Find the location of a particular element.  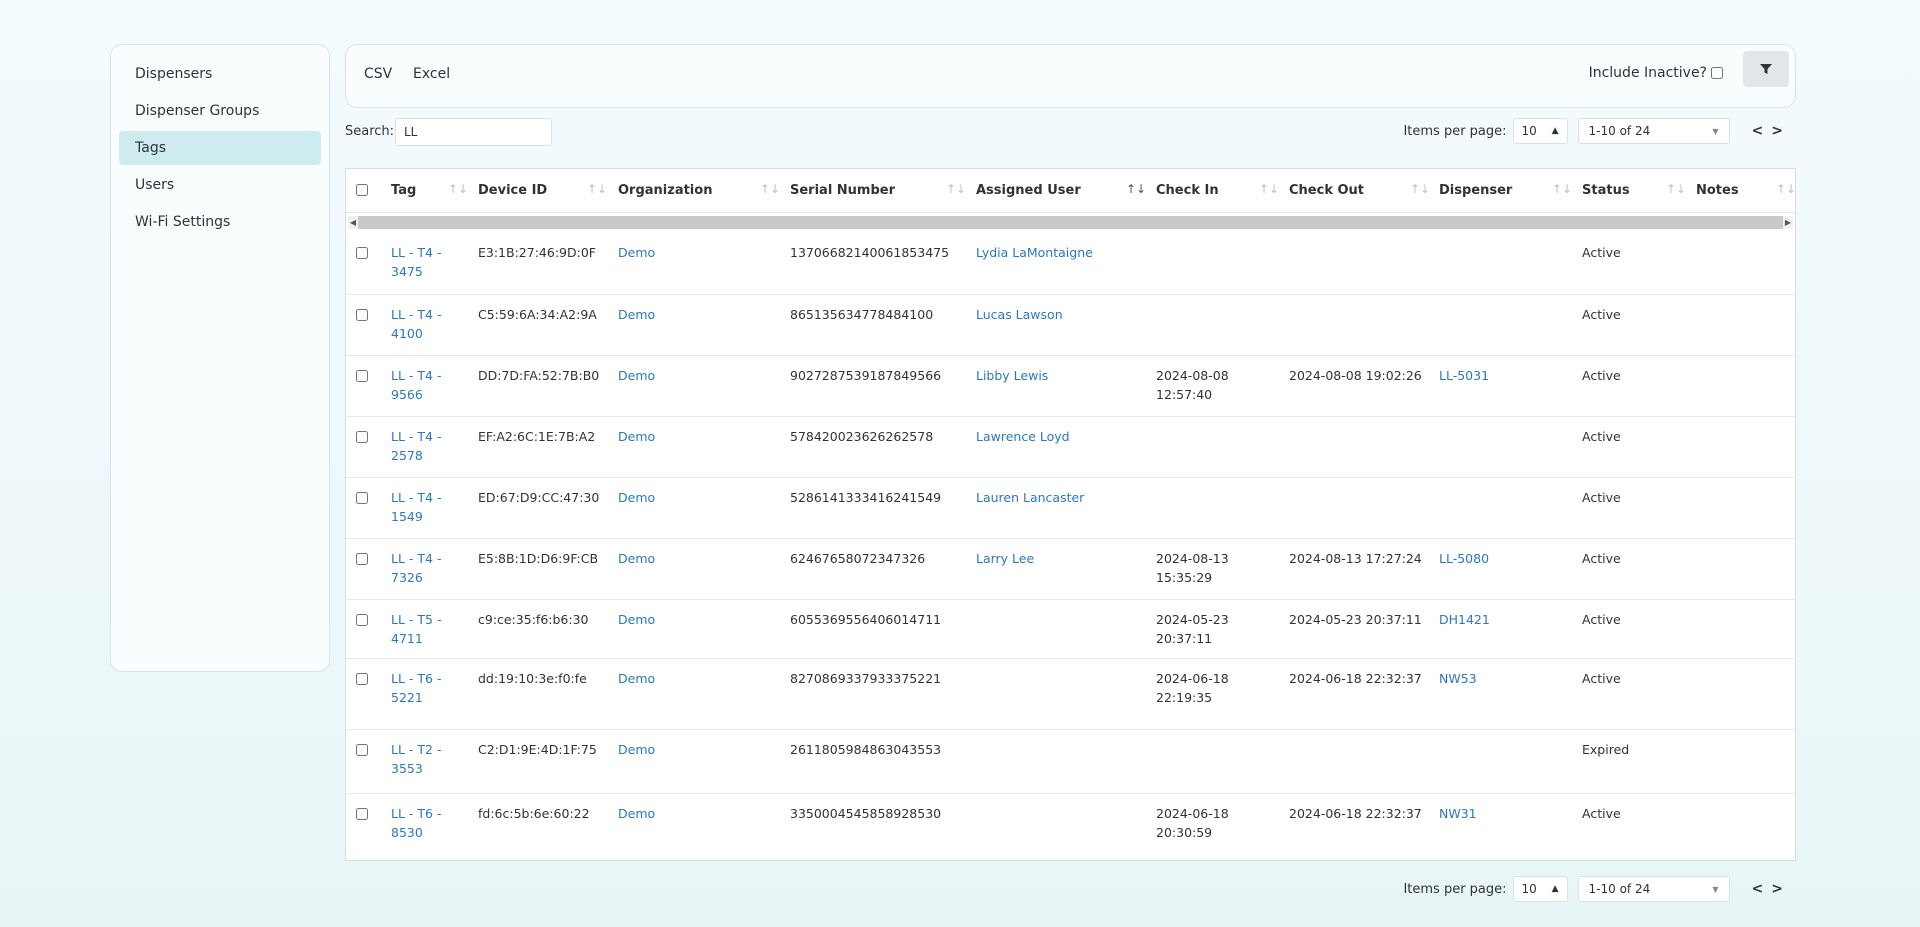

tag-link: 3553 is located at coordinates (407, 768).